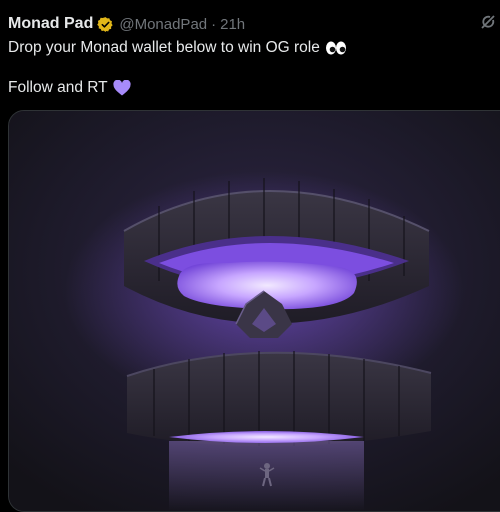 The width and height of the screenshot is (500, 512). Describe the element at coordinates (105, 24) in the screenshot. I see `verified-badge-icon` at that location.